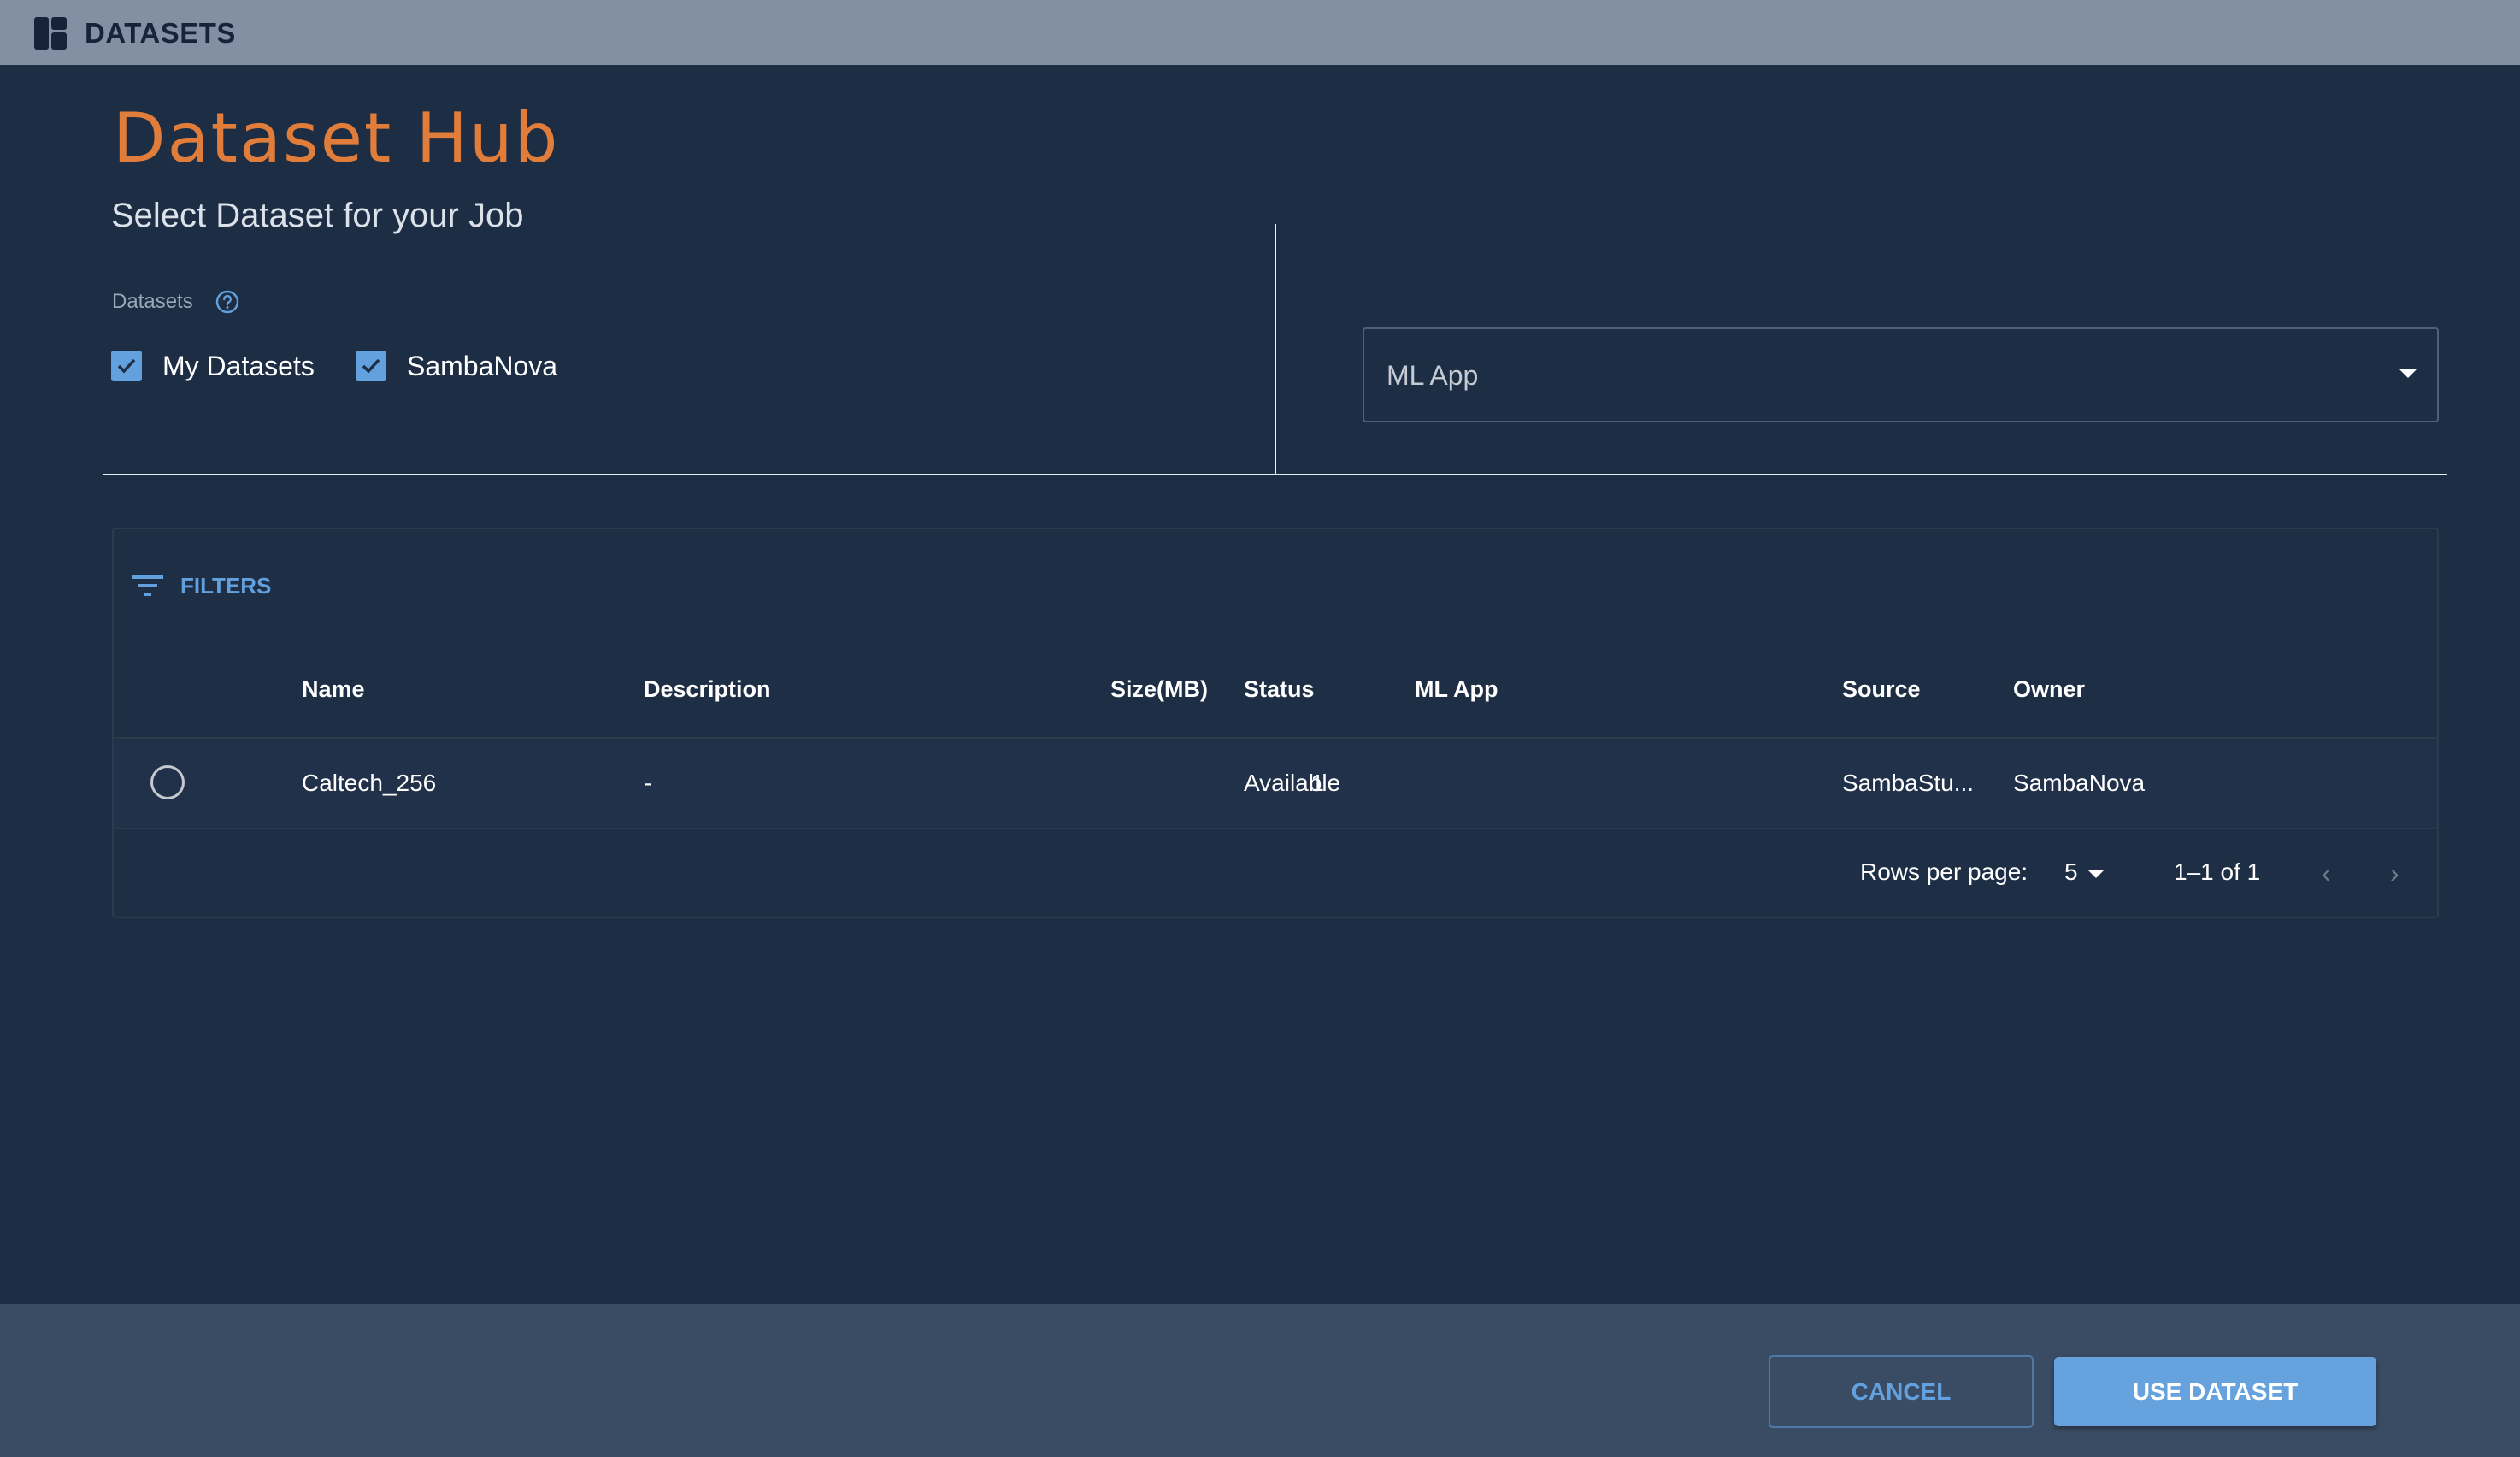 This screenshot has width=2520, height=1457. Describe the element at coordinates (1902, 1391) in the screenshot. I see `cancel-button: CANCEL` at that location.